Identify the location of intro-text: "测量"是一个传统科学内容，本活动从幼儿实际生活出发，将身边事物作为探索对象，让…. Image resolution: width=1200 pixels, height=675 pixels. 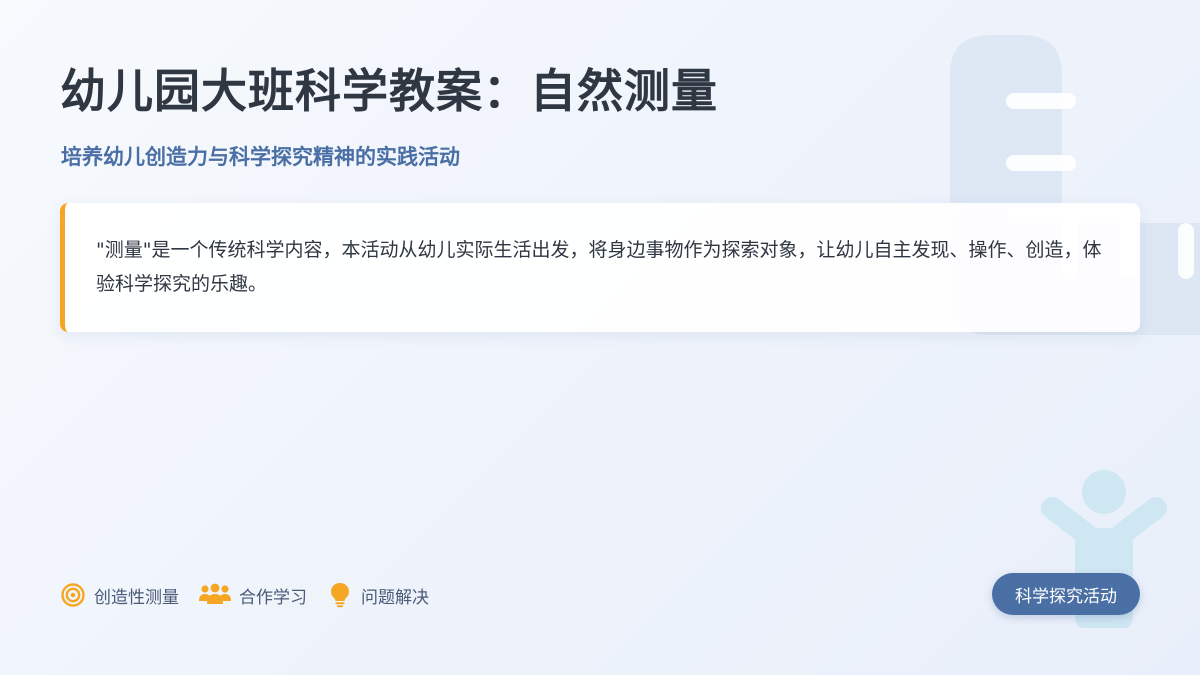
(599, 267).